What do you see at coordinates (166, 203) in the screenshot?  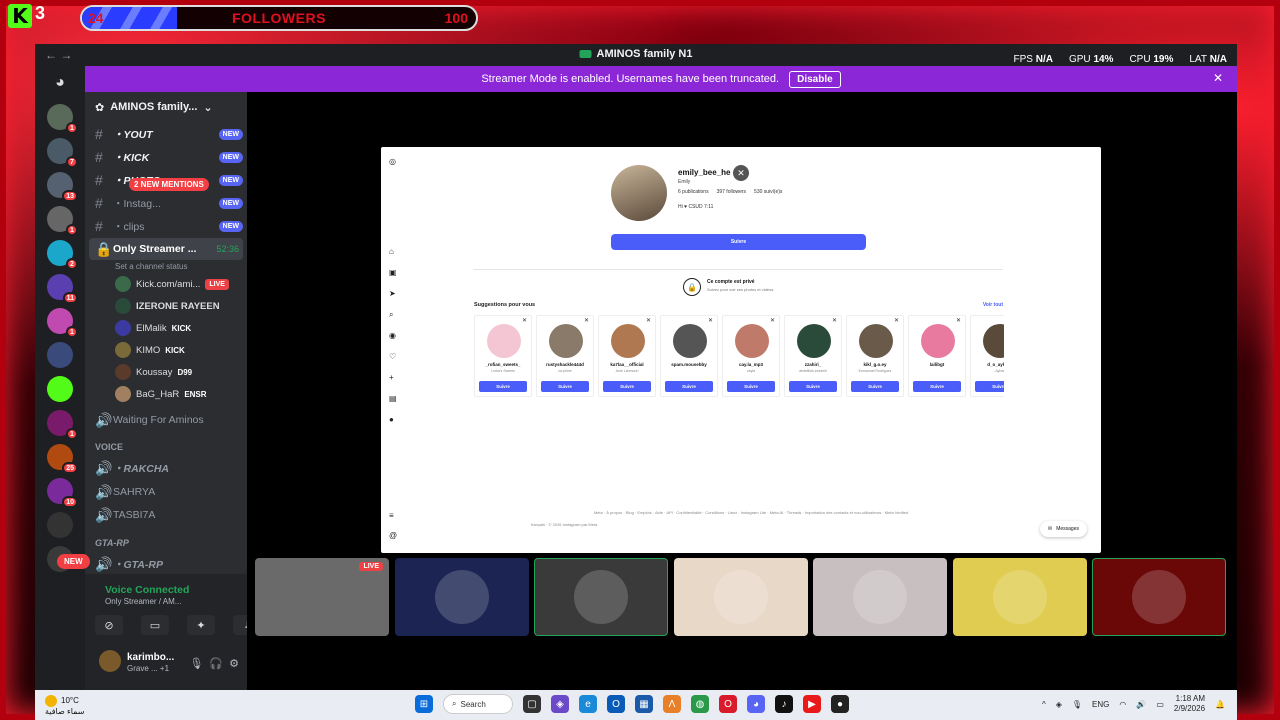 I see `channel-instagram: # ・Instag... NEW` at bounding box center [166, 203].